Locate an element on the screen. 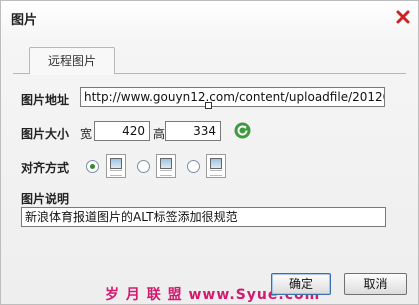  height-input: 334 is located at coordinates (193, 131).